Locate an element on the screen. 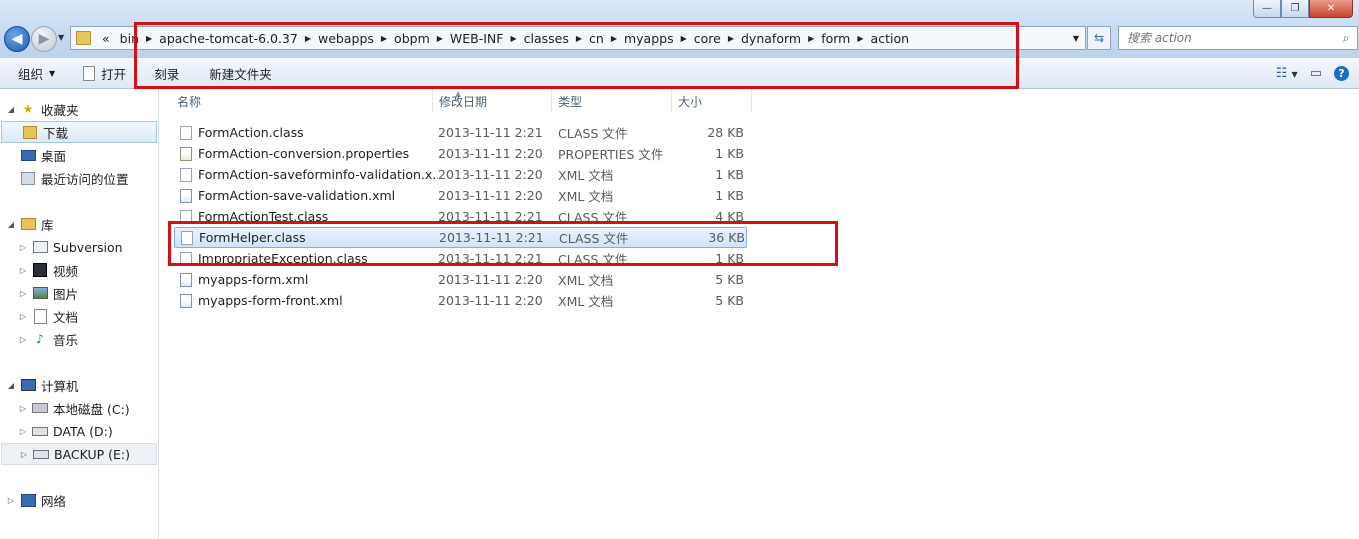 The image size is (1359, 539). burn-button: 刻录 is located at coordinates (166, 73).